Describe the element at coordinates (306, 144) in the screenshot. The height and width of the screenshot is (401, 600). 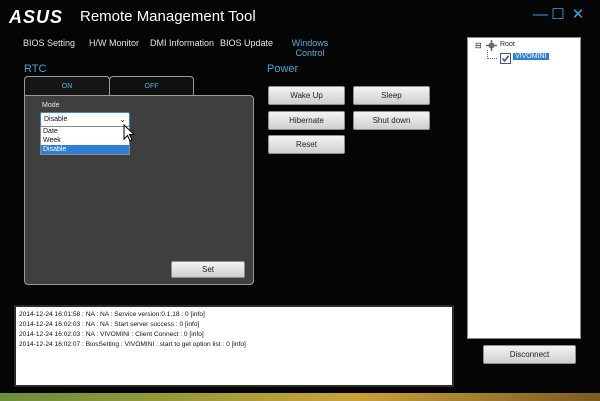
I see `reset-button: Reset` at that location.